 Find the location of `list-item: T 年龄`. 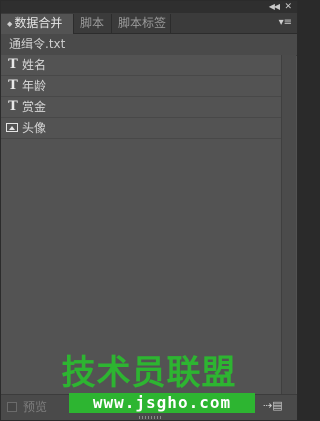

list-item: T 年龄 is located at coordinates (141, 86).